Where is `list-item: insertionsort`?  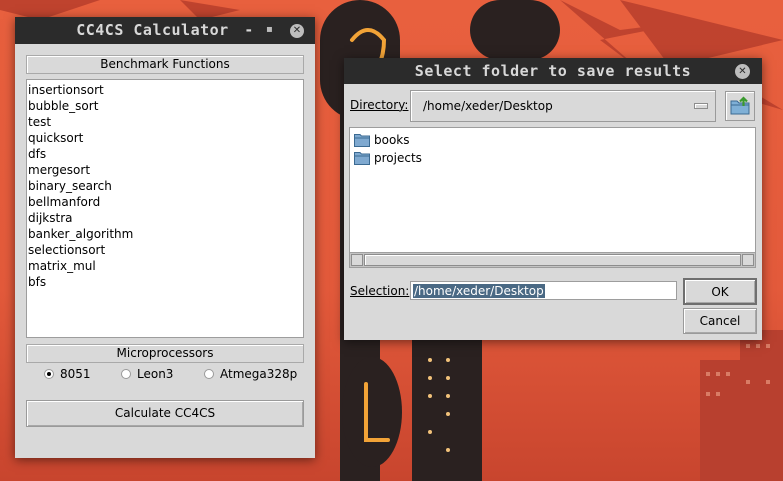 list-item: insertionsort is located at coordinates (165, 90).